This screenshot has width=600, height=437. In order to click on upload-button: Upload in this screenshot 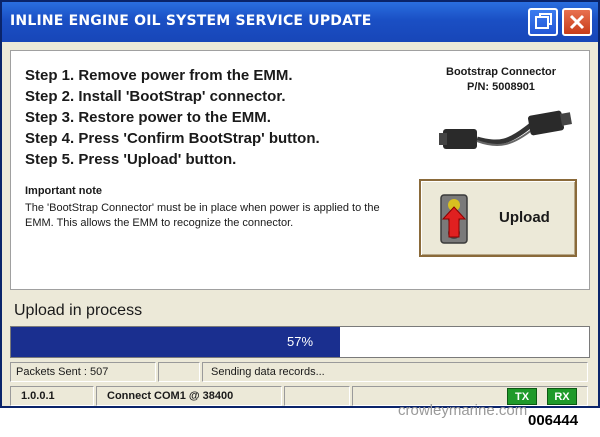, I will do `click(498, 218)`.